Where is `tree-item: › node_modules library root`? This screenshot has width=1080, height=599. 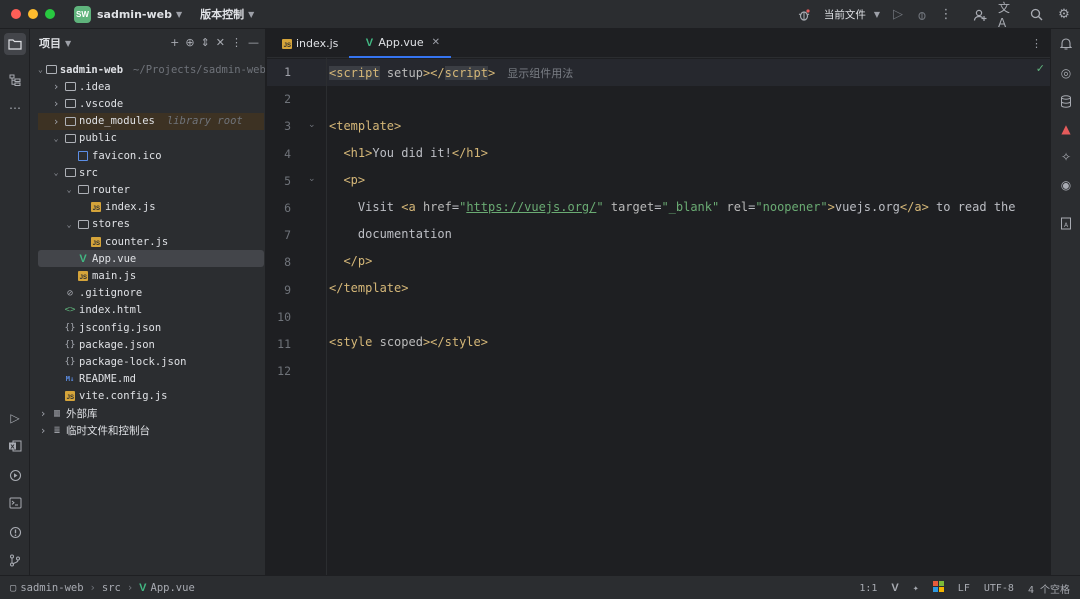
tree-item: › node_modules library root is located at coordinates (151, 121).